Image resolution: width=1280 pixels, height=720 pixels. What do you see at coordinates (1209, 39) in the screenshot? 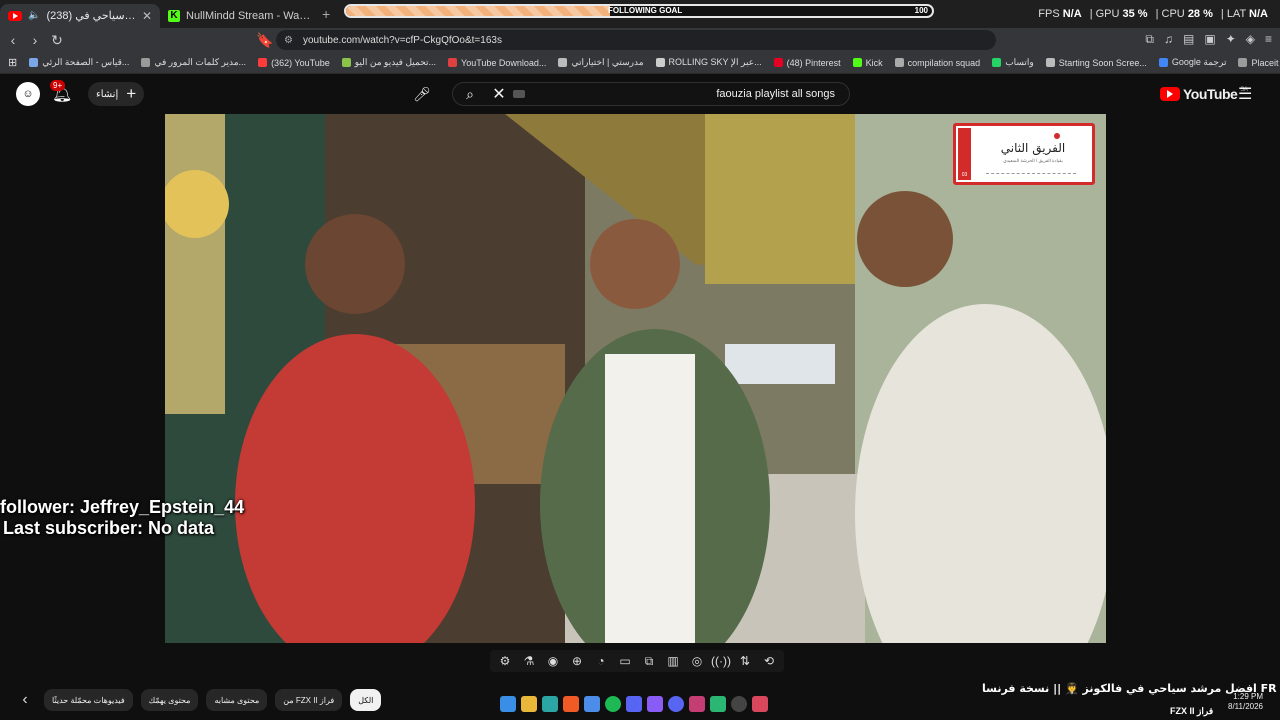
I see `wallet-icon: ▣` at bounding box center [1209, 39].